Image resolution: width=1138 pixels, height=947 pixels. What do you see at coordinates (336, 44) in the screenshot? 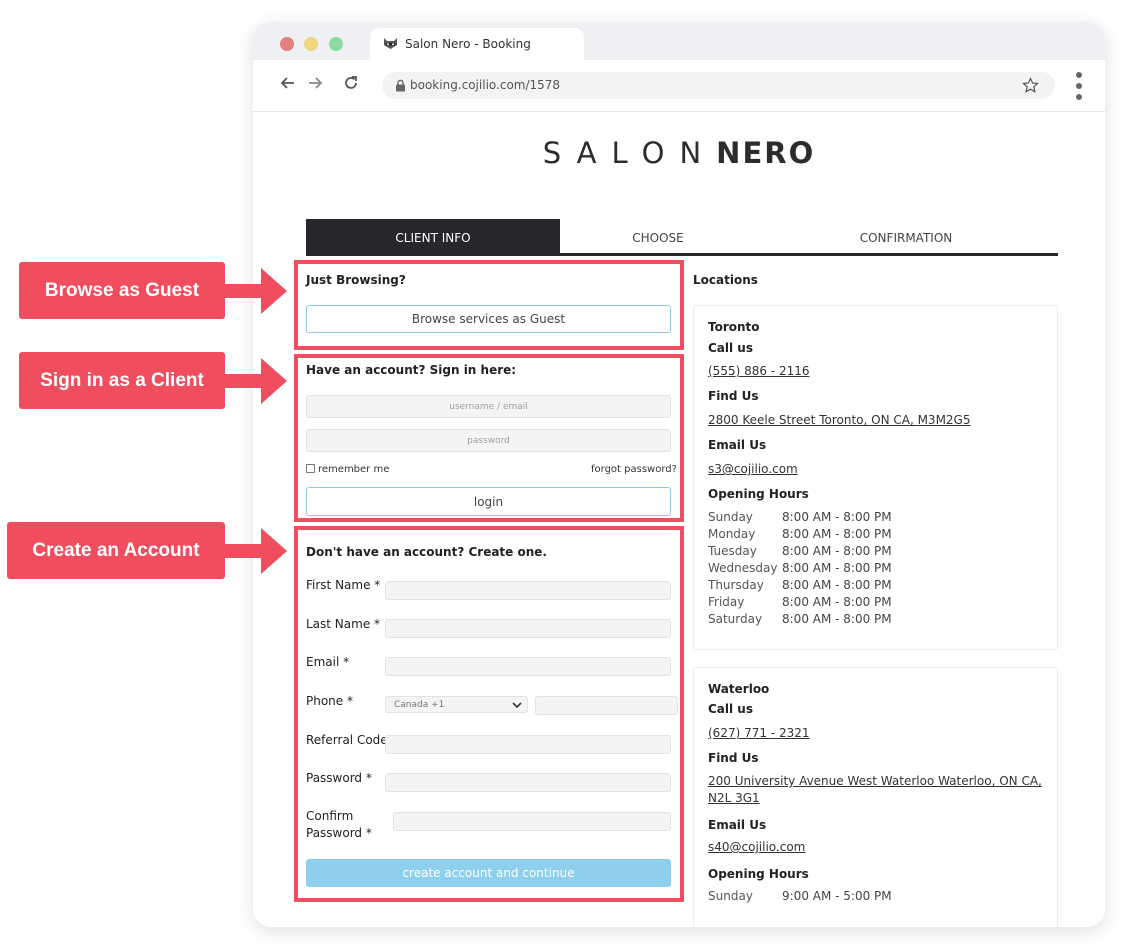
I see `maximize-window-button` at bounding box center [336, 44].